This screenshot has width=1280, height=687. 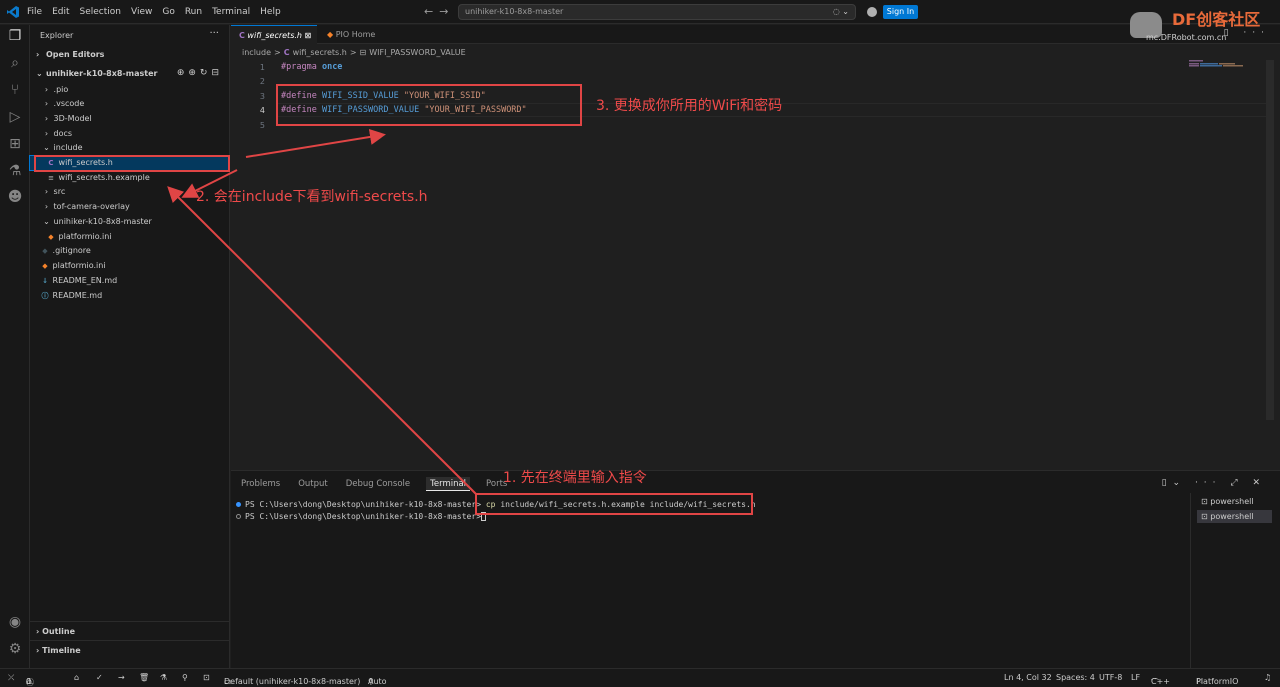 I want to click on testing-icon: ⚗, so click(x=15, y=171).